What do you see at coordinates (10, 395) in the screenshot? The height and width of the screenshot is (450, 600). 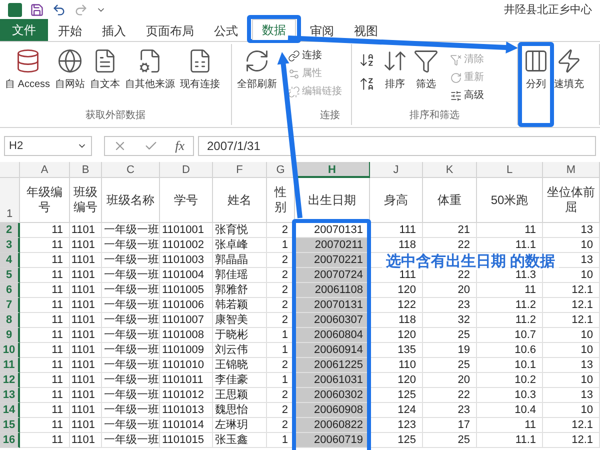 I see `row-header: 13` at bounding box center [10, 395].